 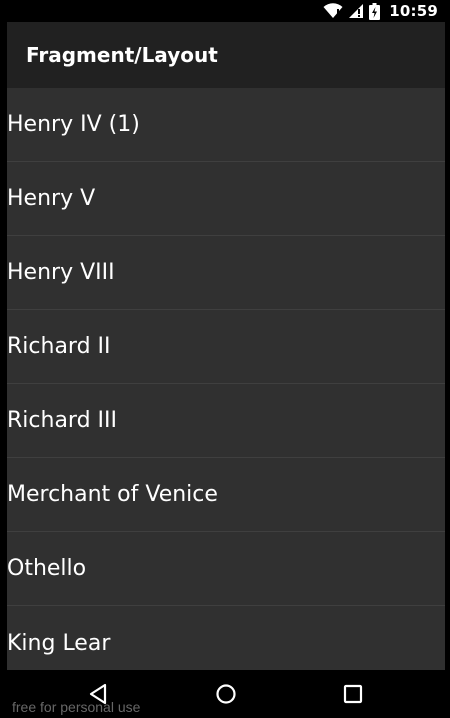 I want to click on action-bar-title: Fragment/Layout, so click(x=122, y=55).